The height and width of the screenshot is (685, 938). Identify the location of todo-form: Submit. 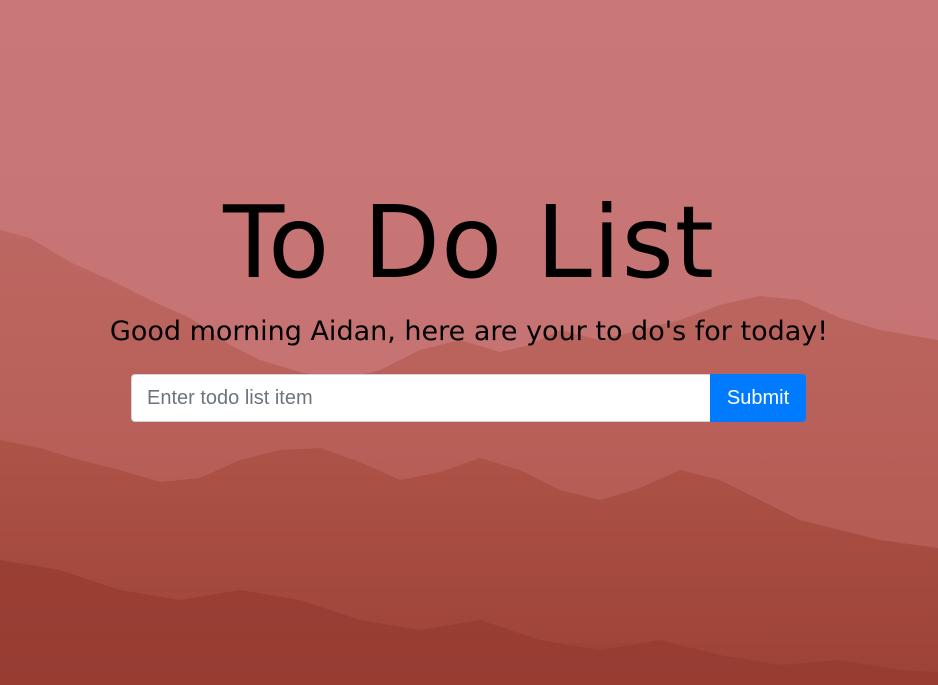
(468, 398).